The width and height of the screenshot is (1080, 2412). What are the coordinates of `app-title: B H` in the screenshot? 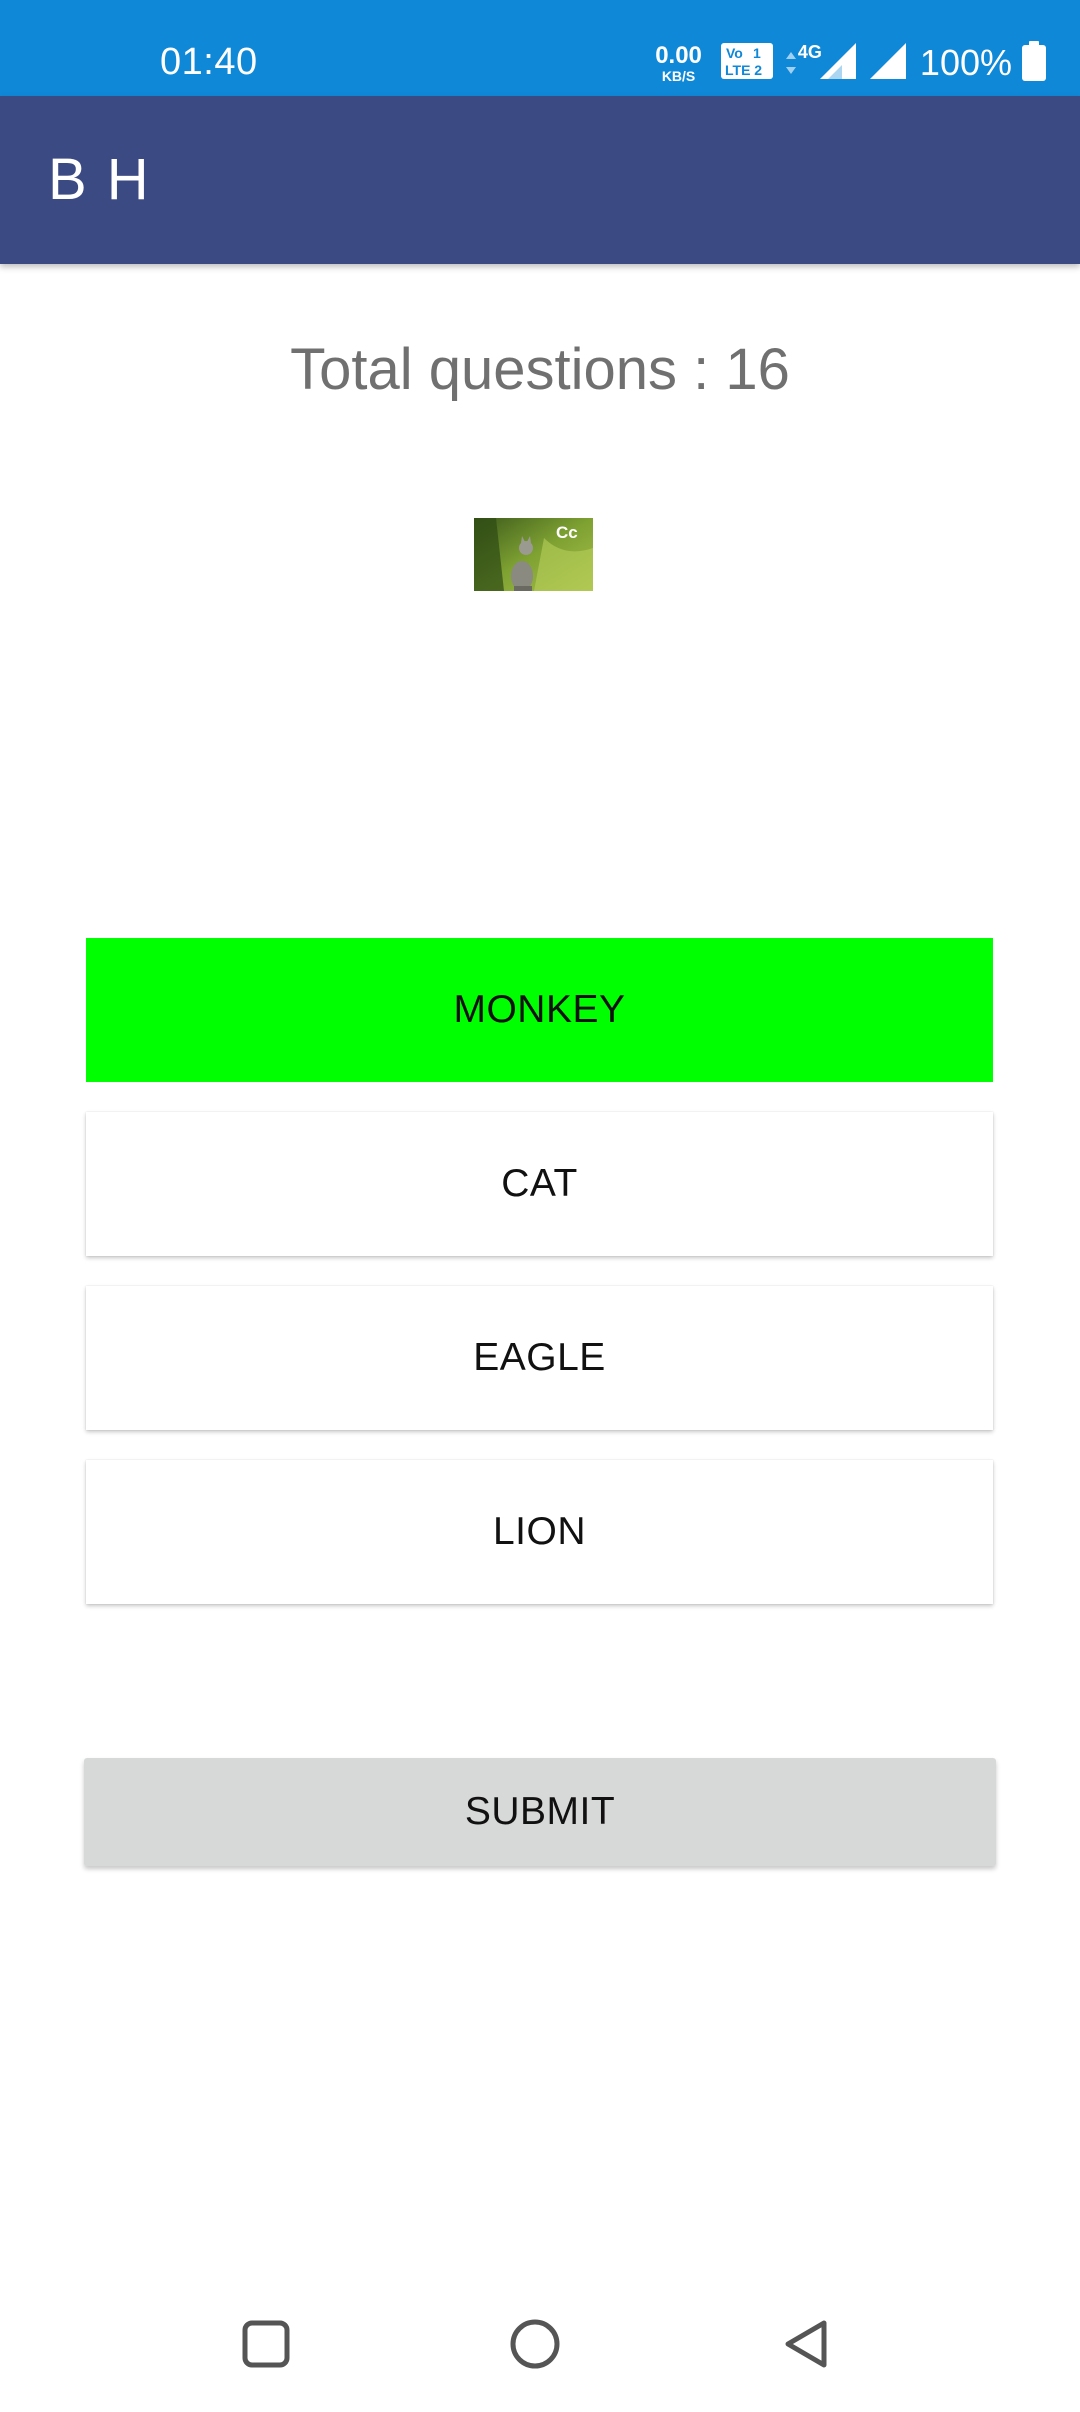 It's located at (99, 179).